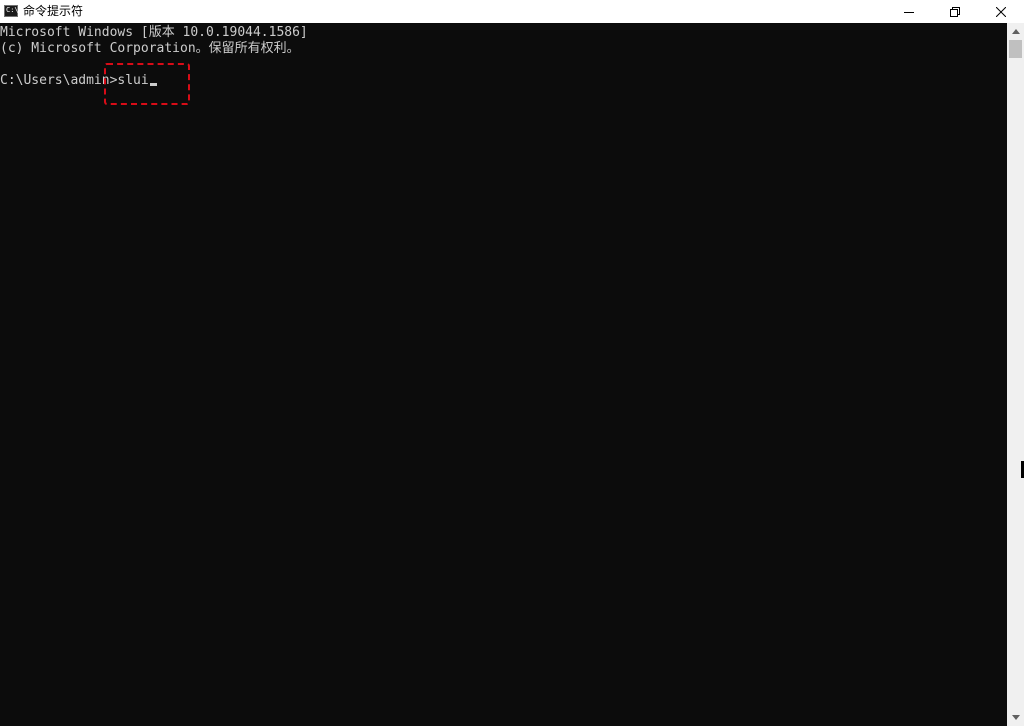 The height and width of the screenshot is (726, 1024). I want to click on copyright-line: (c) Microsoft Corporation。保留所有权利。, so click(150, 48).